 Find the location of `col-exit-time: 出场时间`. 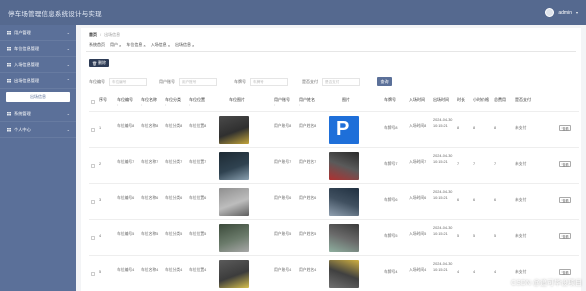

col-exit-time: 出场时间 is located at coordinates (441, 99).